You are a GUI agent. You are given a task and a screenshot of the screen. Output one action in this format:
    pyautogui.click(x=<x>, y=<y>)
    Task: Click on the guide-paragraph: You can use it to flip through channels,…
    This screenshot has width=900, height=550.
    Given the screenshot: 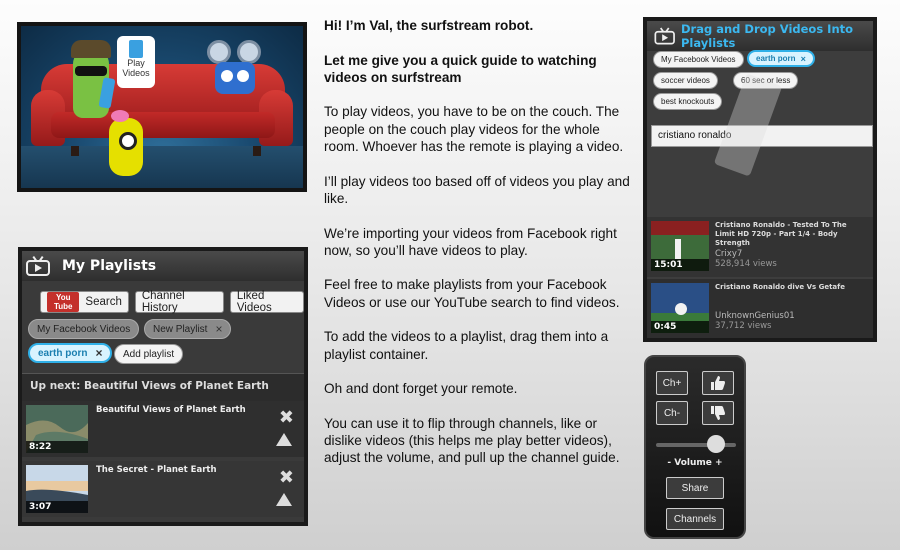 What is the action you would take?
    pyautogui.click(x=472, y=440)
    